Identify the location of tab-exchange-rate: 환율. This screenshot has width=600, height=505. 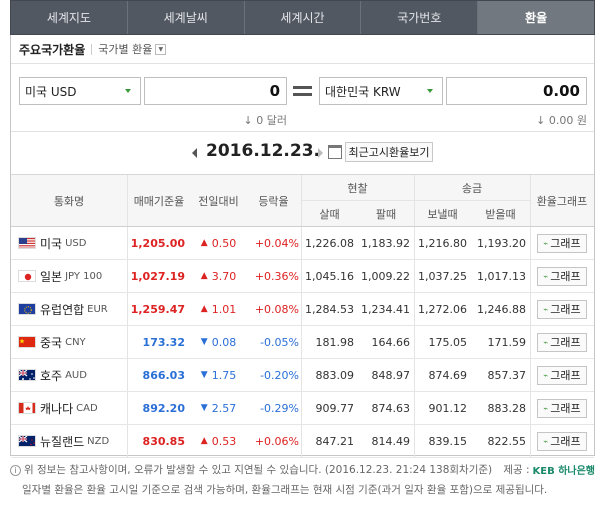
(536, 17).